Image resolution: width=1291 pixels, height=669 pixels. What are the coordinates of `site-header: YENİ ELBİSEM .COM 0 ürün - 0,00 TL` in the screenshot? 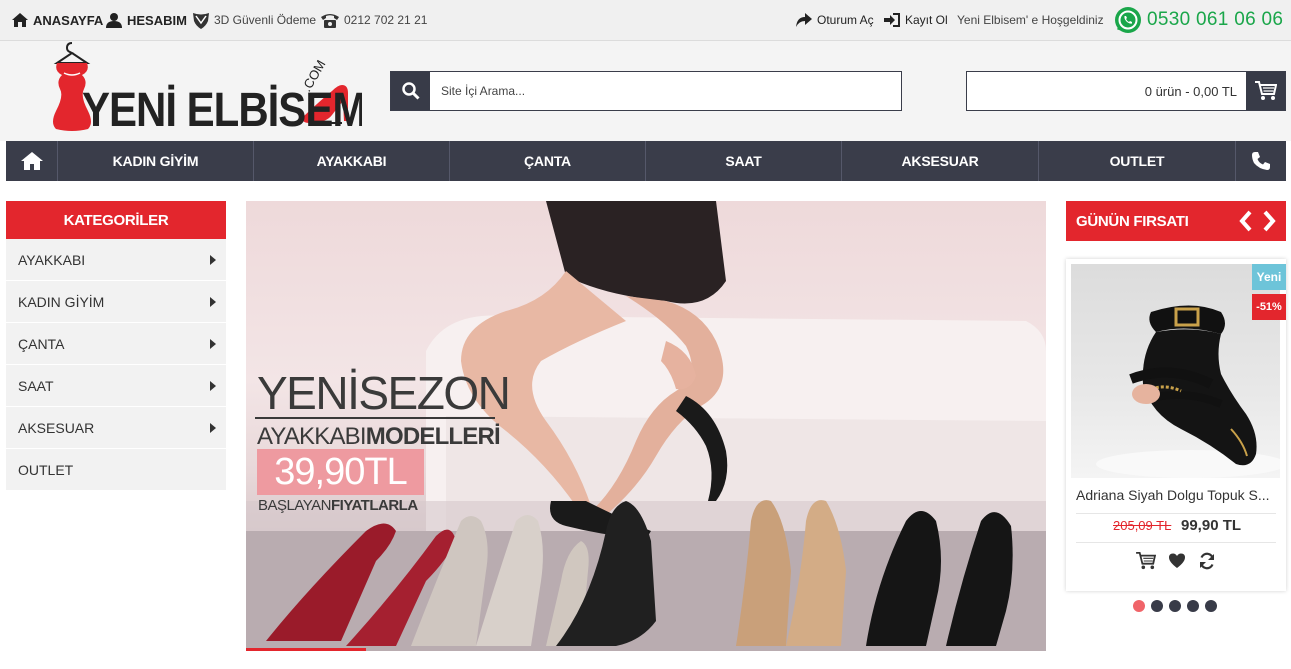 It's located at (645, 91).